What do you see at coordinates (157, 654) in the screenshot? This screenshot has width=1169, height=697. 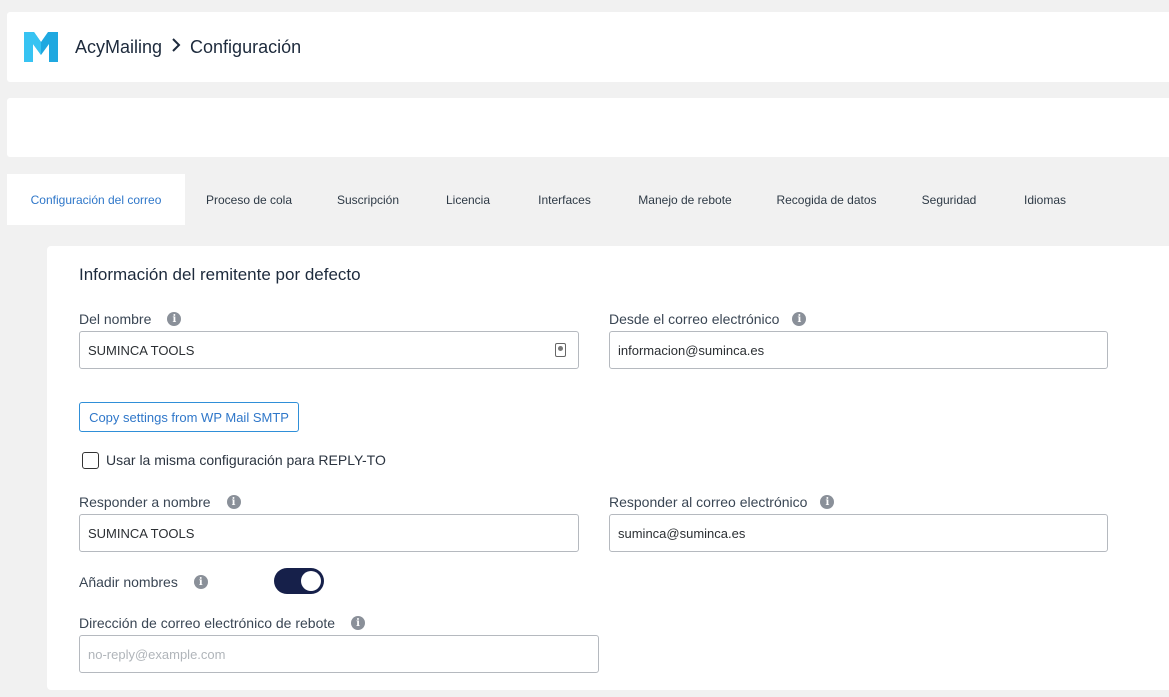 I see `bounce-email-placeholder: no-reply@example.com` at bounding box center [157, 654].